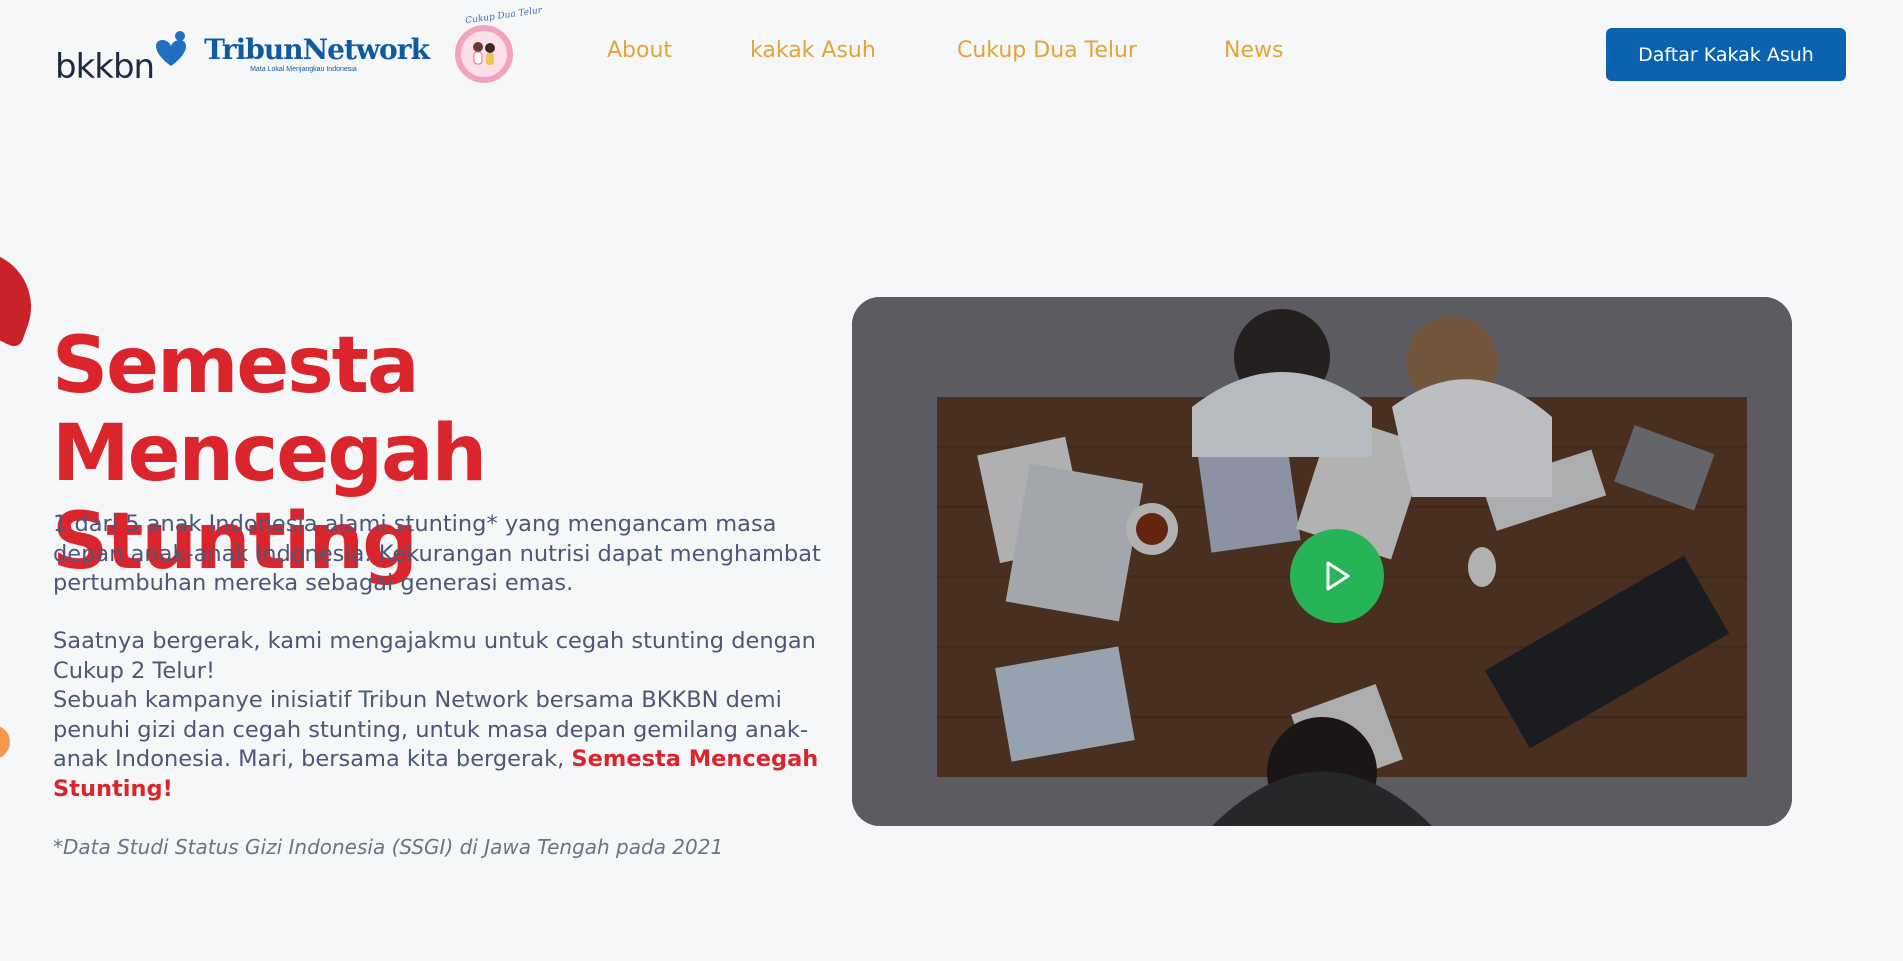 The image size is (1903, 961). Describe the element at coordinates (303, 69) in the screenshot. I see `tribun-logo-tagline: Mata Lokal Menjangkau Indonesia` at that location.